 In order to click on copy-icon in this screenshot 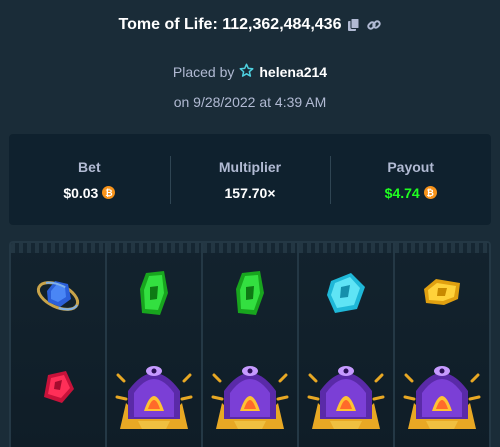, I will do `click(354, 25)`.